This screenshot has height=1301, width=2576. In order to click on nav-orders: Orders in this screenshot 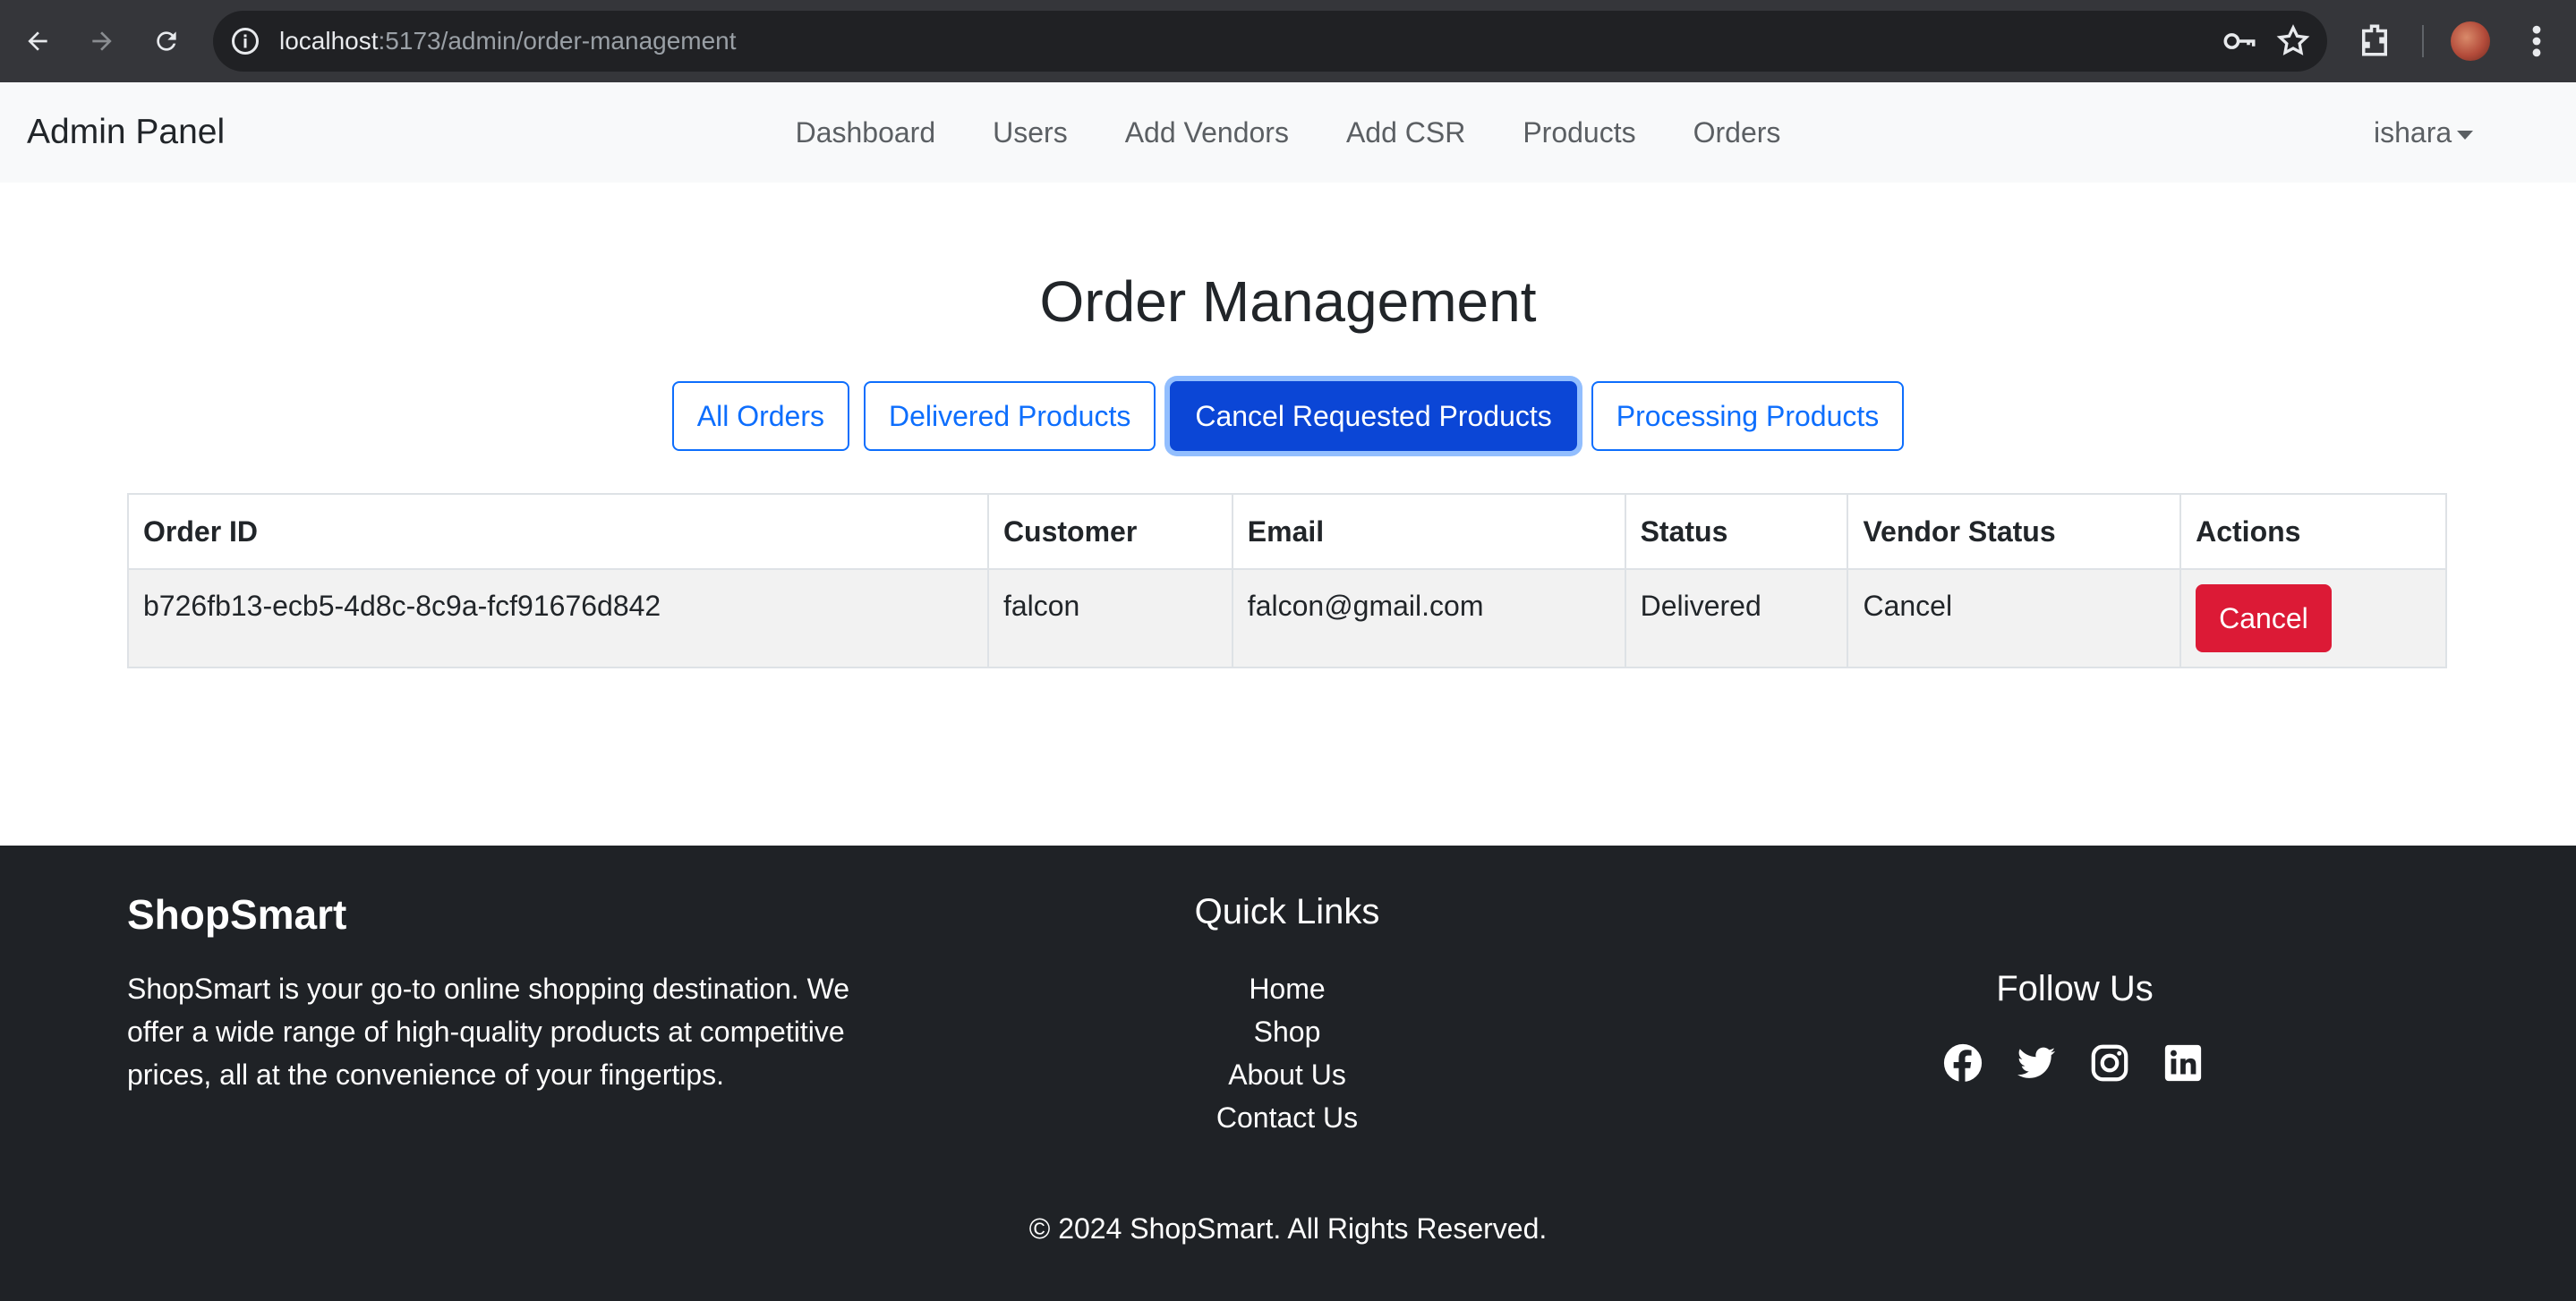, I will do `click(1737, 132)`.